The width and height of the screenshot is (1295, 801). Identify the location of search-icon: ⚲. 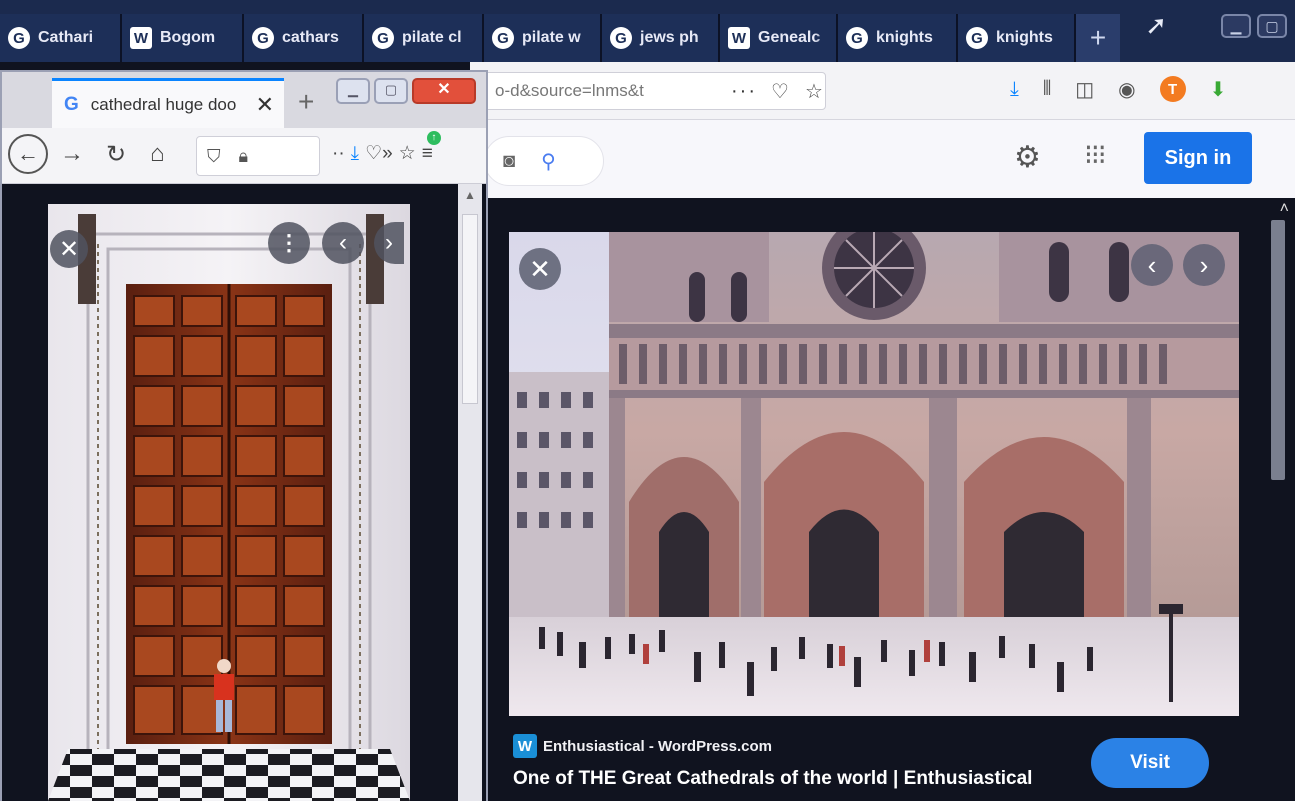
(548, 161).